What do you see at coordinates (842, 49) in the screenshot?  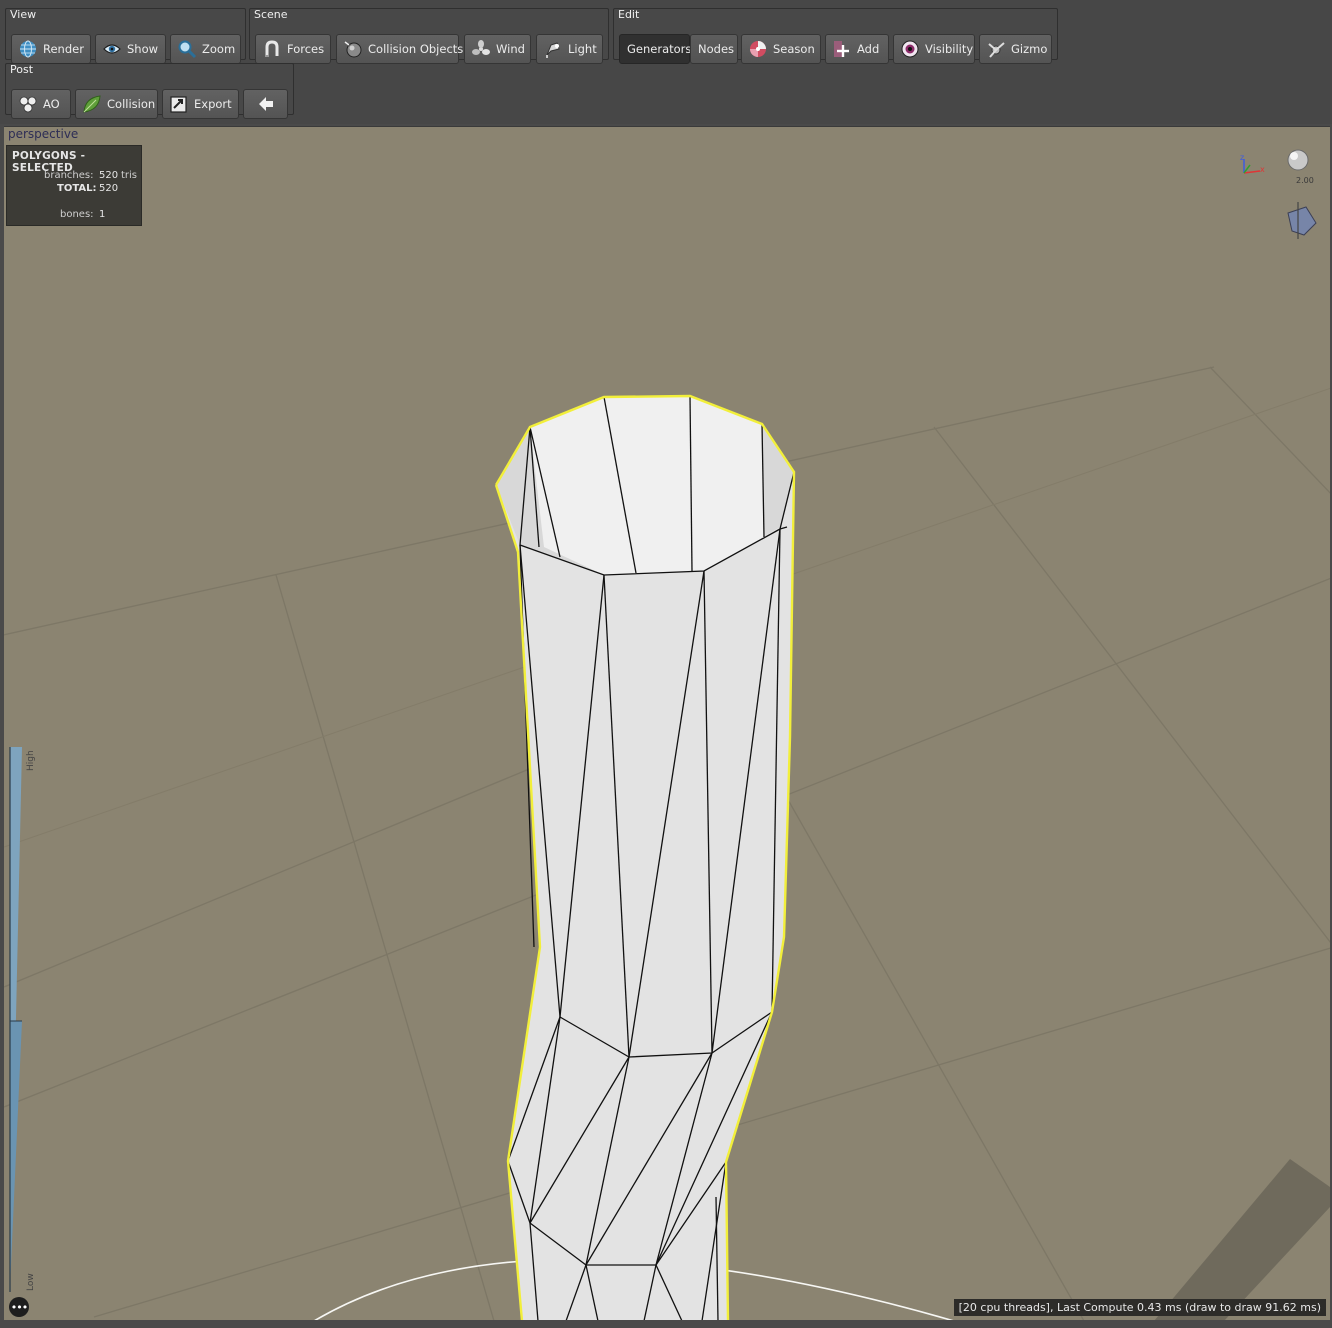 I see `add-plus-icon` at bounding box center [842, 49].